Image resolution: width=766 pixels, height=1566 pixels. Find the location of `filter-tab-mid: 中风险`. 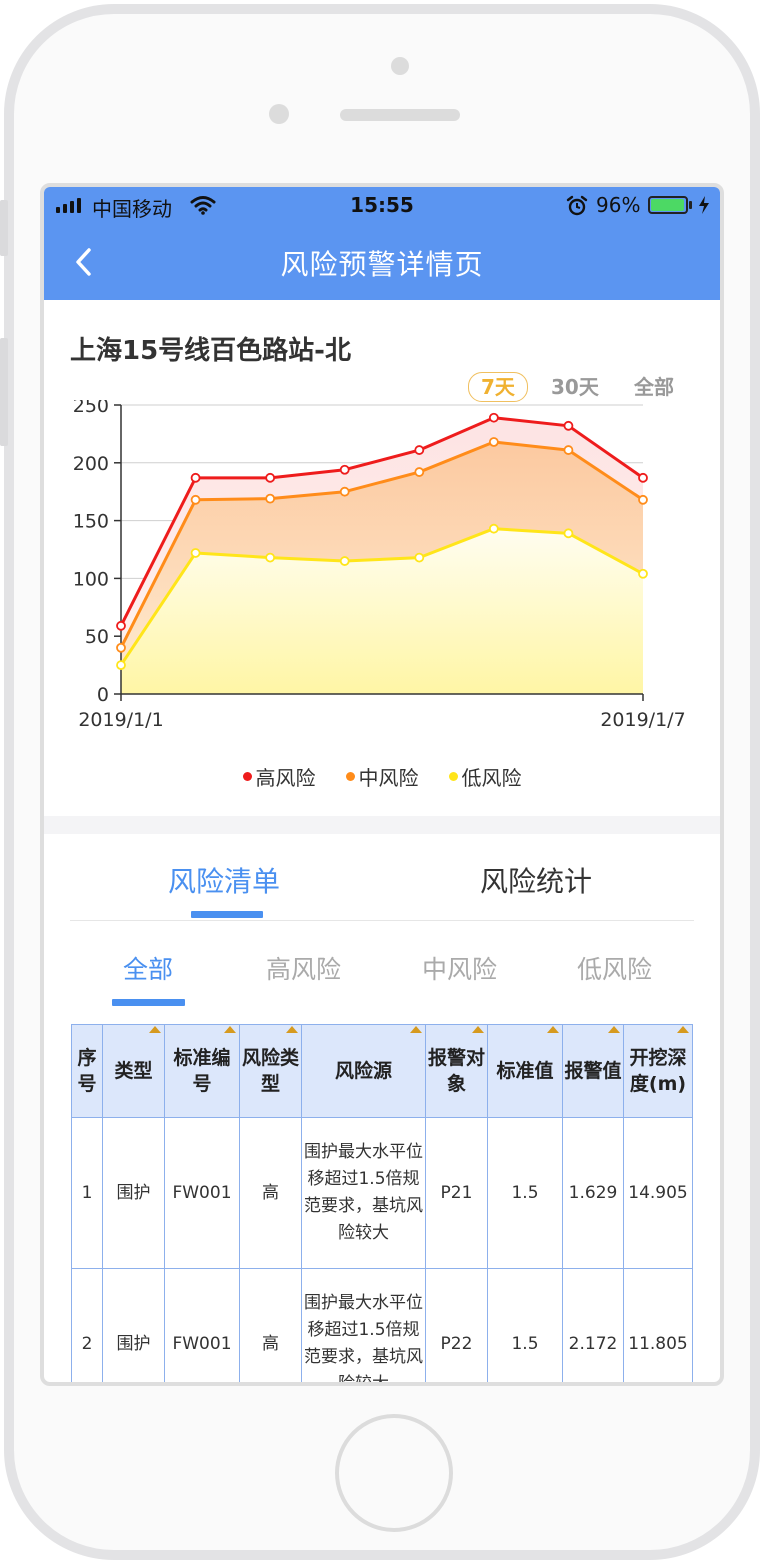

filter-tab-mid: 中风险 is located at coordinates (459, 968).